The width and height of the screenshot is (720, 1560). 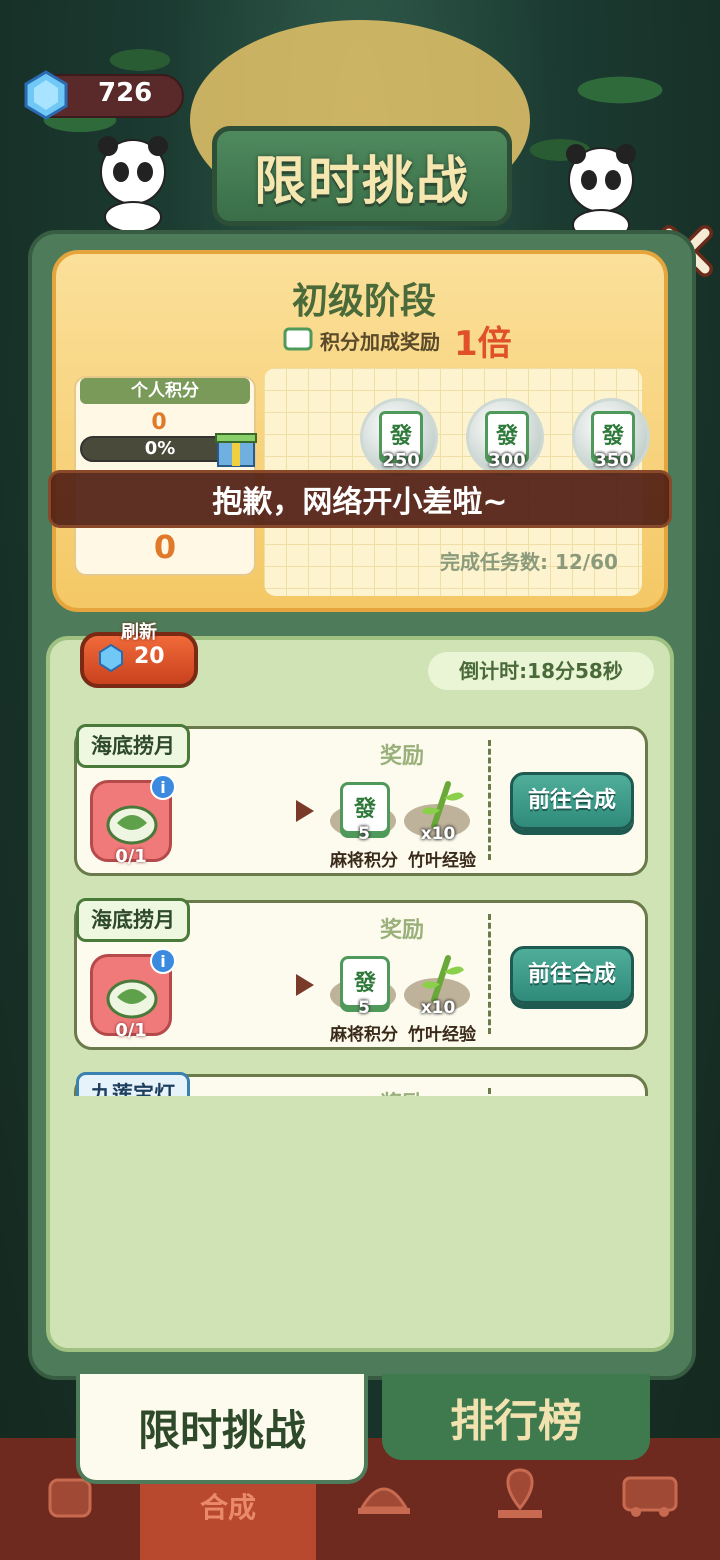 I want to click on tab-leaderboard: 排行榜, so click(x=516, y=1417).